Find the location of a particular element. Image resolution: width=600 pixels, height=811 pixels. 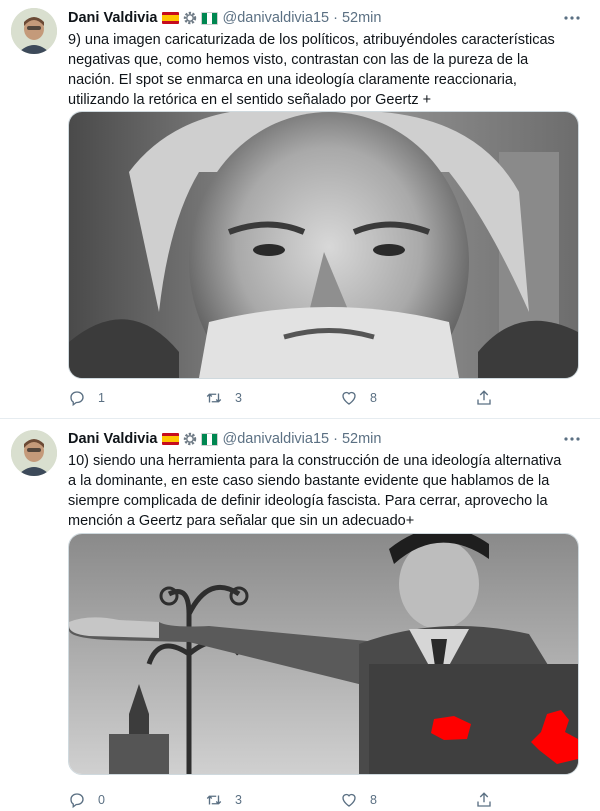

reply-count: 1 is located at coordinates (101, 398).